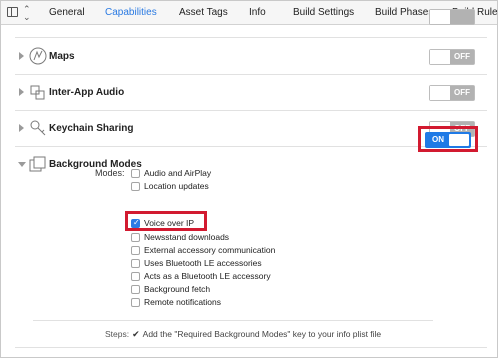 This screenshot has height=358, width=498. Describe the element at coordinates (38, 128) in the screenshot. I see `keychain-icon` at that location.